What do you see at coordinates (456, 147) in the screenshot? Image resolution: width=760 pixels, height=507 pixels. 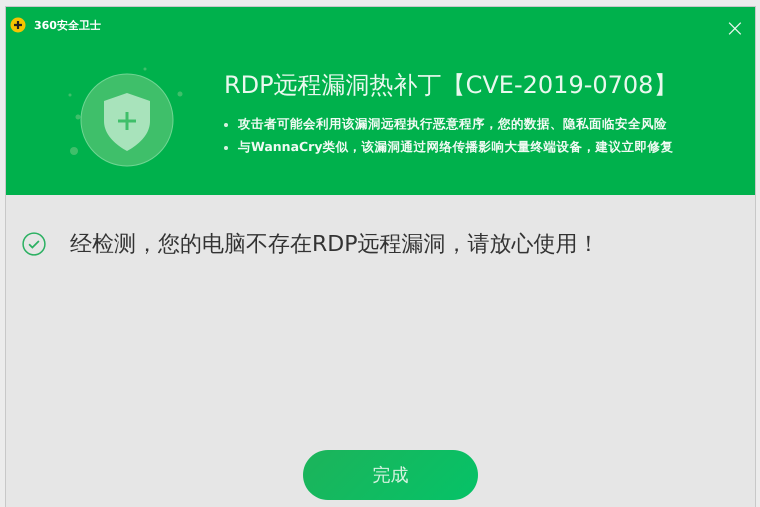 I see `risk-description: 与WannaCry类似，该漏洞通过网络传播影响大量终端设备，建议立即修复` at bounding box center [456, 147].